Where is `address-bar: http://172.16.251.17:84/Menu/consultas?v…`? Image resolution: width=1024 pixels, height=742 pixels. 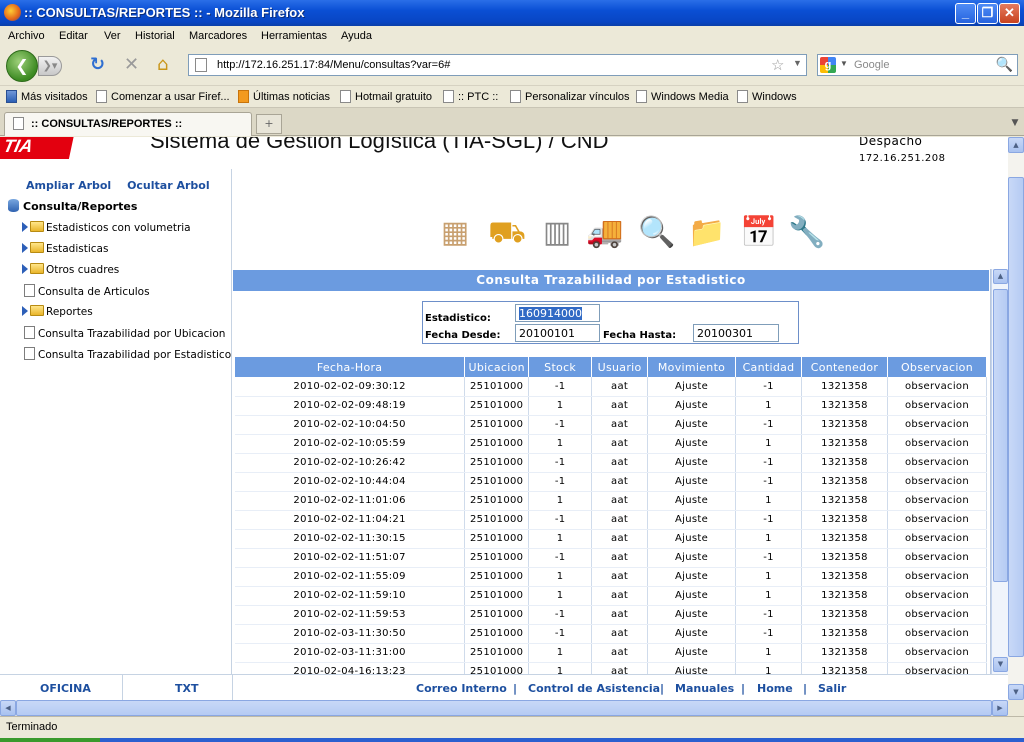 address-bar: http://172.16.251.17:84/Menu/consultas?v… is located at coordinates (497, 65).